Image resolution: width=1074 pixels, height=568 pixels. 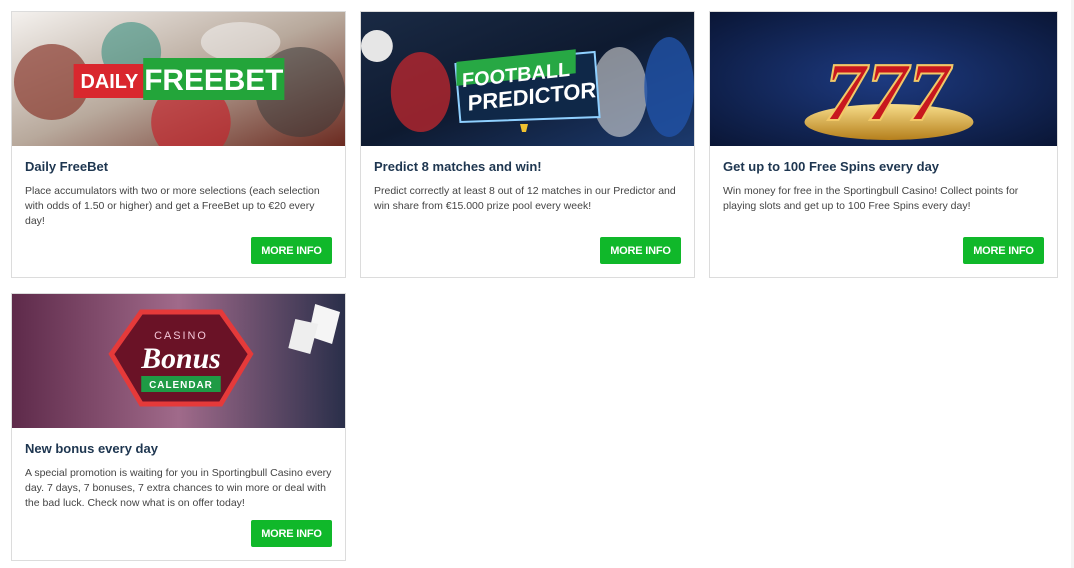 I want to click on football-icon, so click(x=377, y=46).